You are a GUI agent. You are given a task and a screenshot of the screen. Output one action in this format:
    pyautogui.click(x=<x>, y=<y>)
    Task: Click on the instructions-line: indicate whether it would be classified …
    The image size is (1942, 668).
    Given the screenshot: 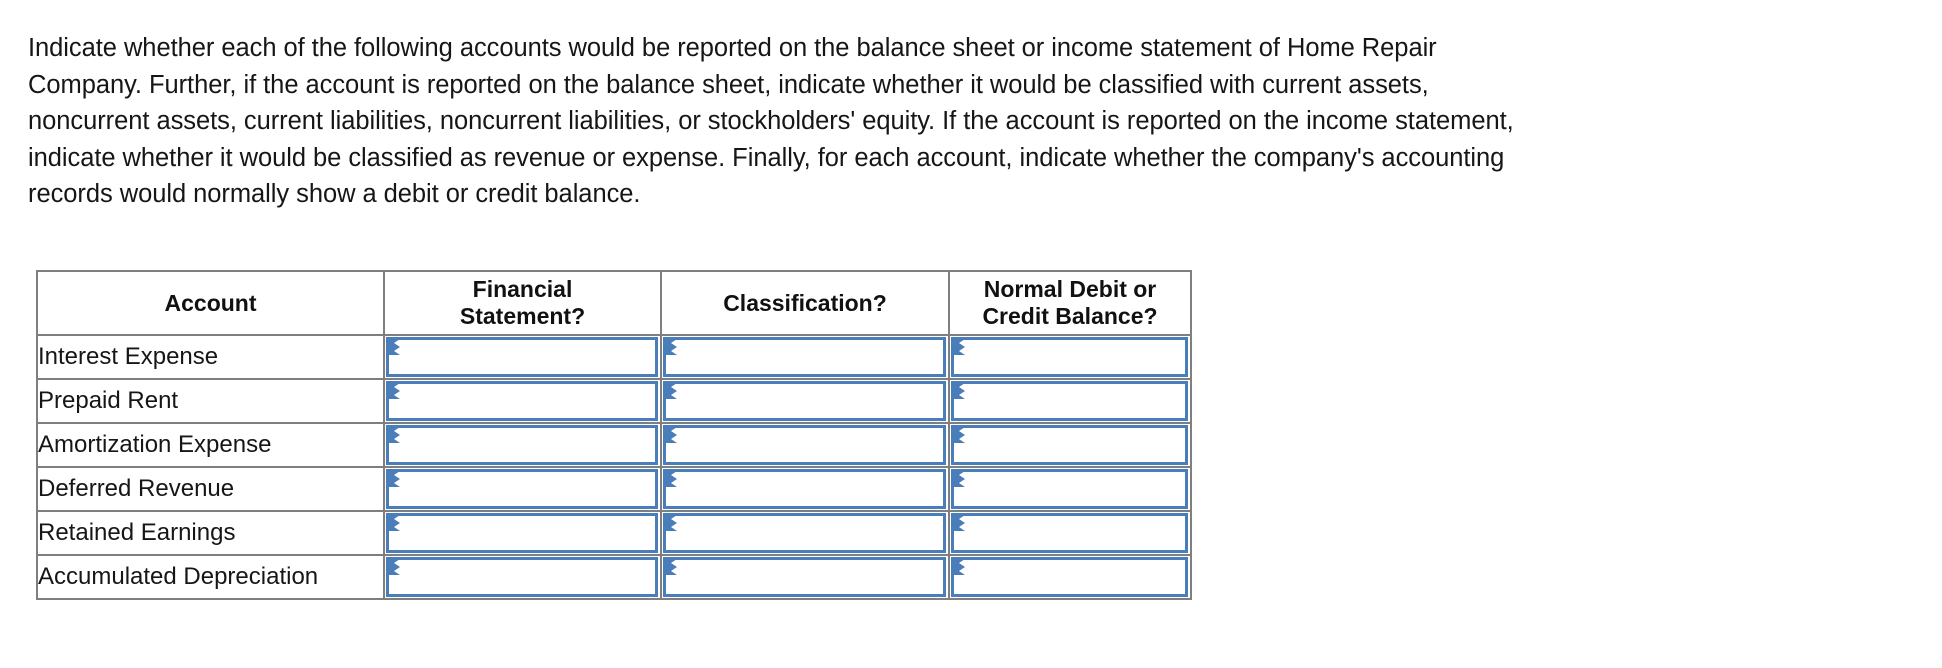 What is the action you would take?
    pyautogui.click(x=766, y=157)
    